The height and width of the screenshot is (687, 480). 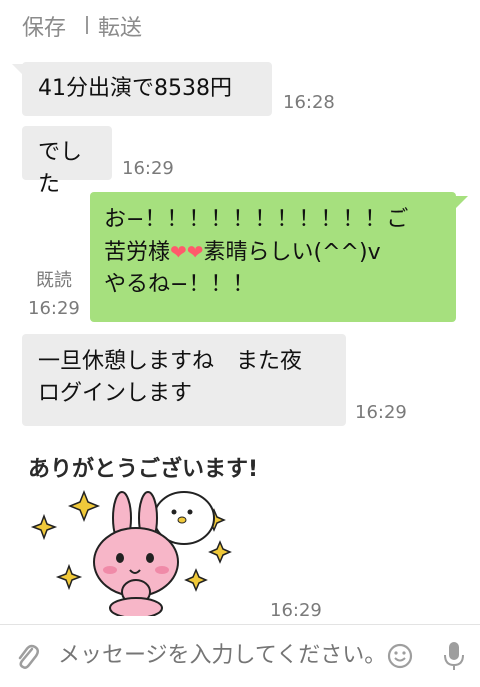 I want to click on message-bubble-incoming: でした, so click(x=67, y=161).